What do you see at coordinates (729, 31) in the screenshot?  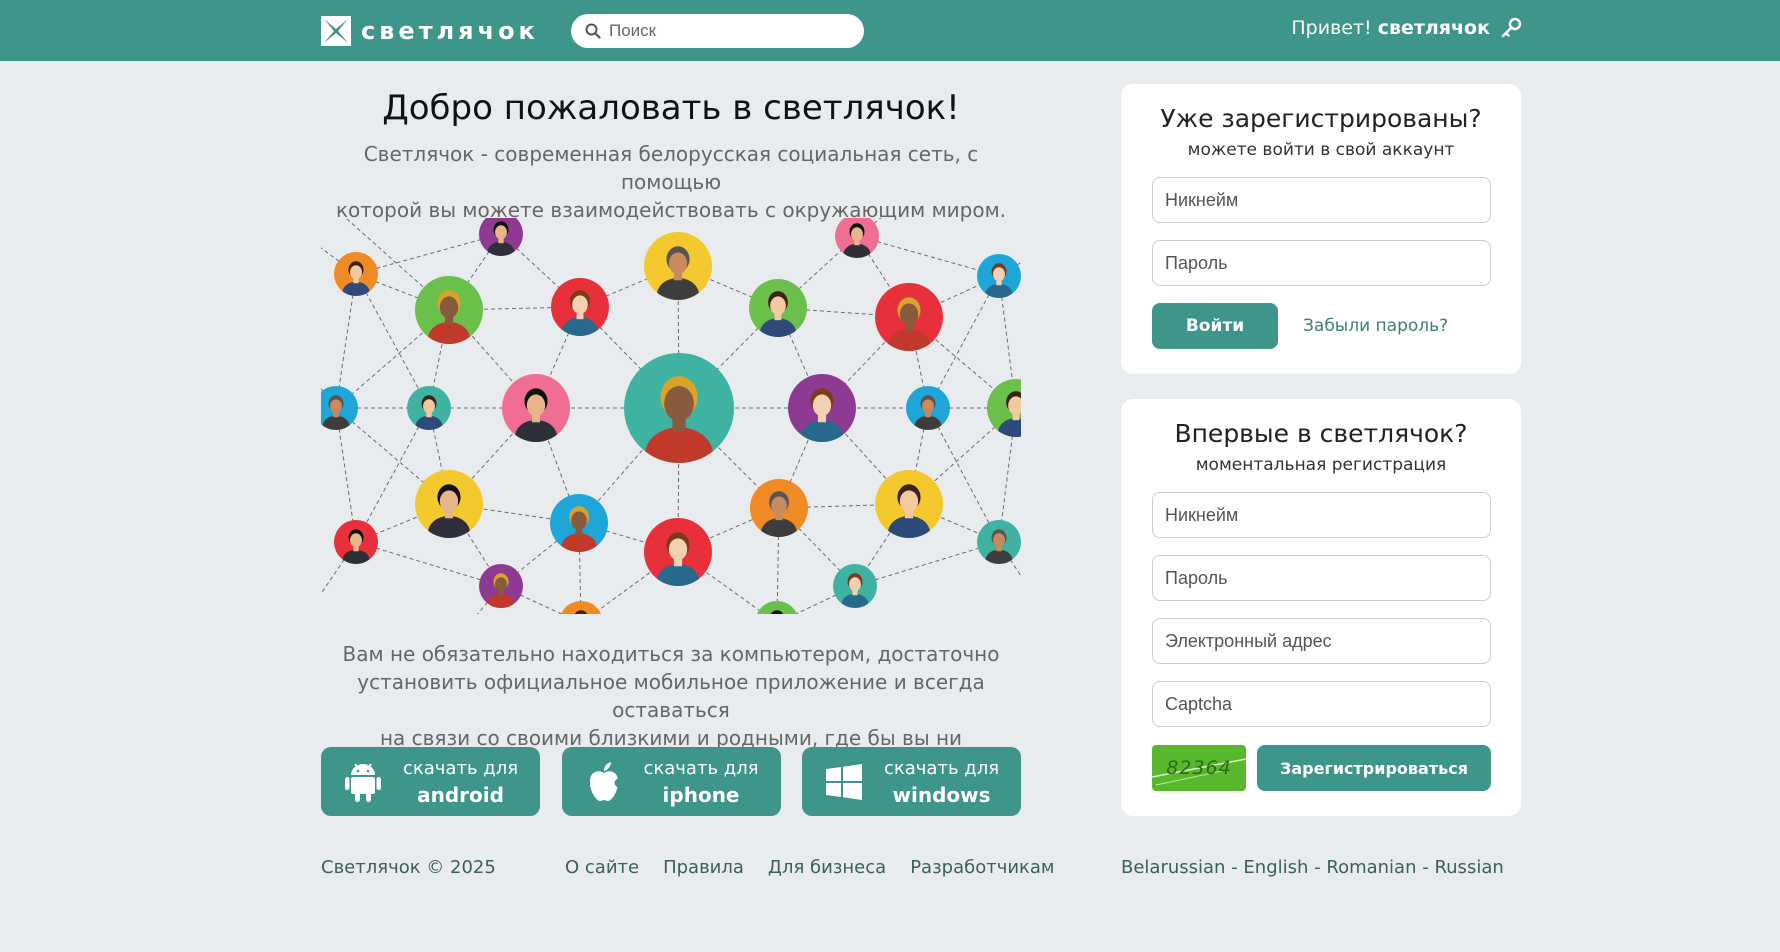 I see `search-input` at bounding box center [729, 31].